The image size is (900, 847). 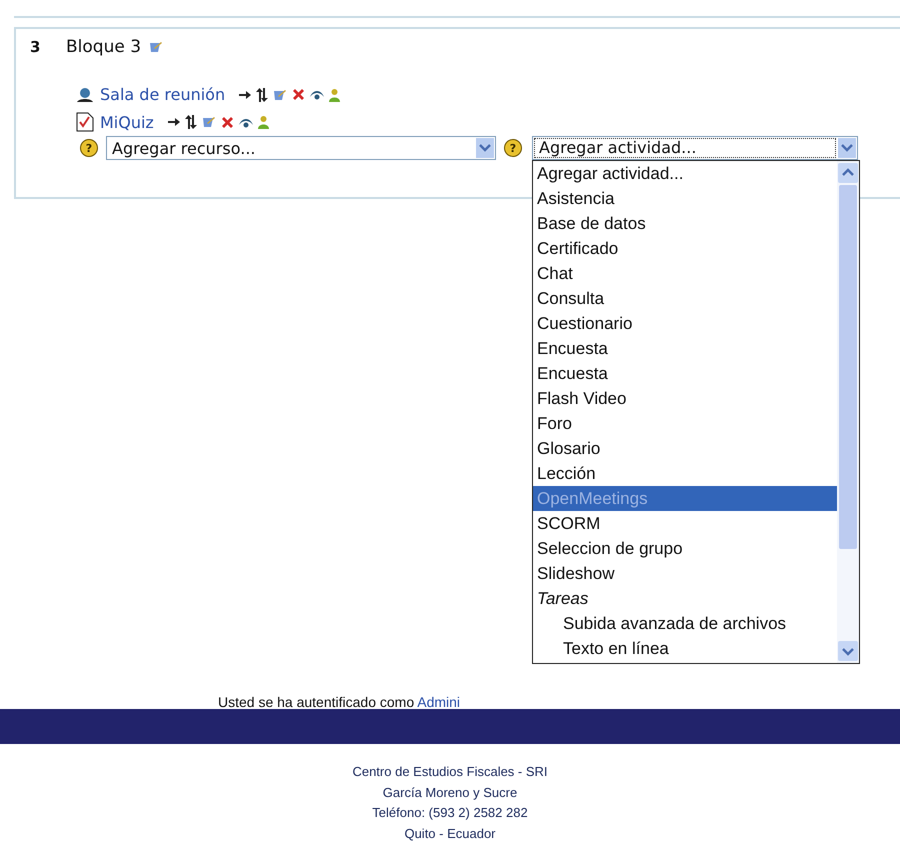 What do you see at coordinates (127, 122) in the screenshot?
I see `activity-link: MiQuiz` at bounding box center [127, 122].